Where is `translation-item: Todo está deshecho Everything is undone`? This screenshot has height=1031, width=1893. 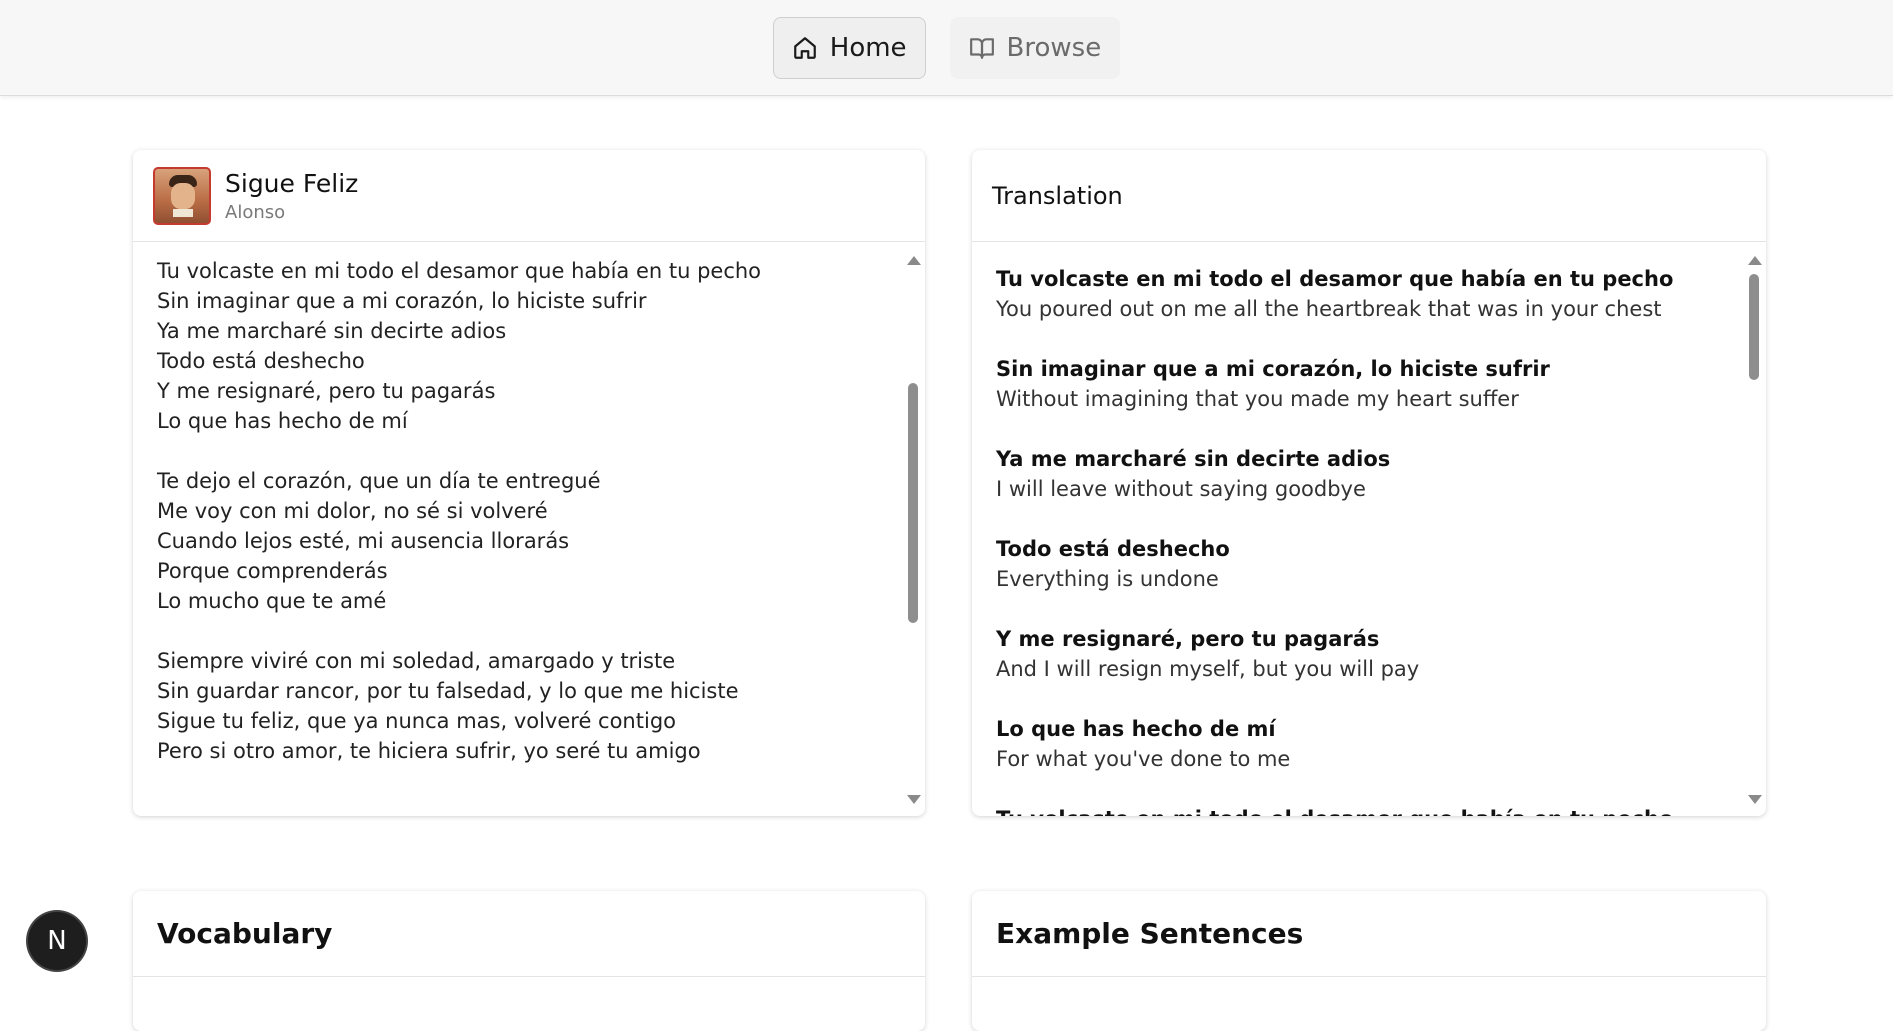 translation-item: Todo está deshecho Everything is undone is located at coordinates (1369, 564).